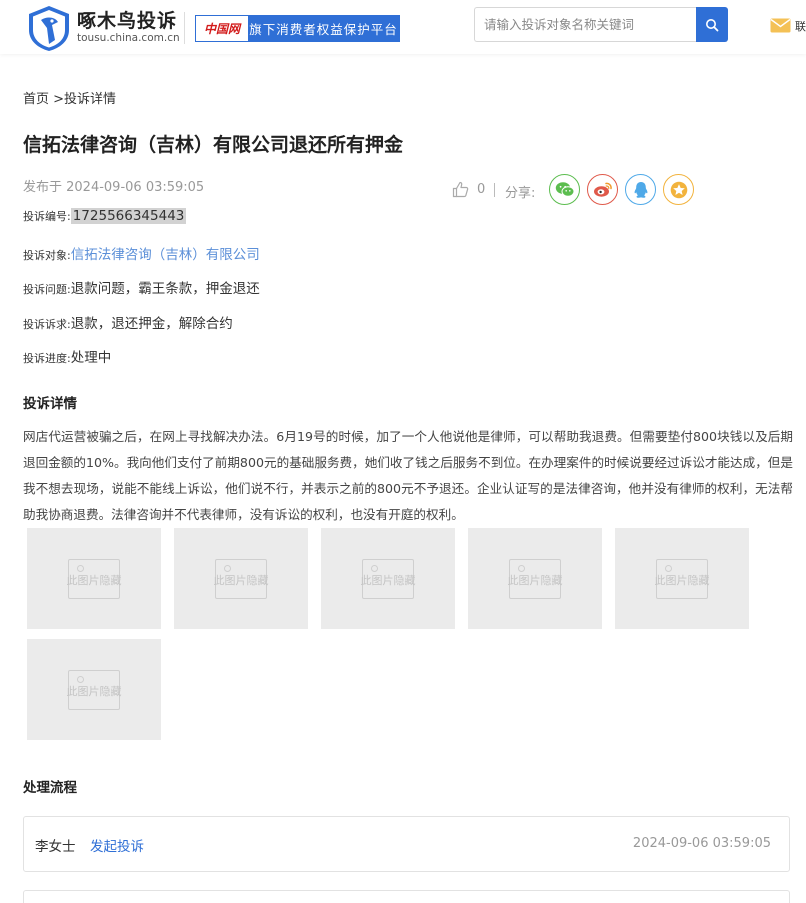 The height and width of the screenshot is (903, 806). Describe the element at coordinates (47, 255) in the screenshot. I see `complaint-target-label: 投诉对象:` at that location.